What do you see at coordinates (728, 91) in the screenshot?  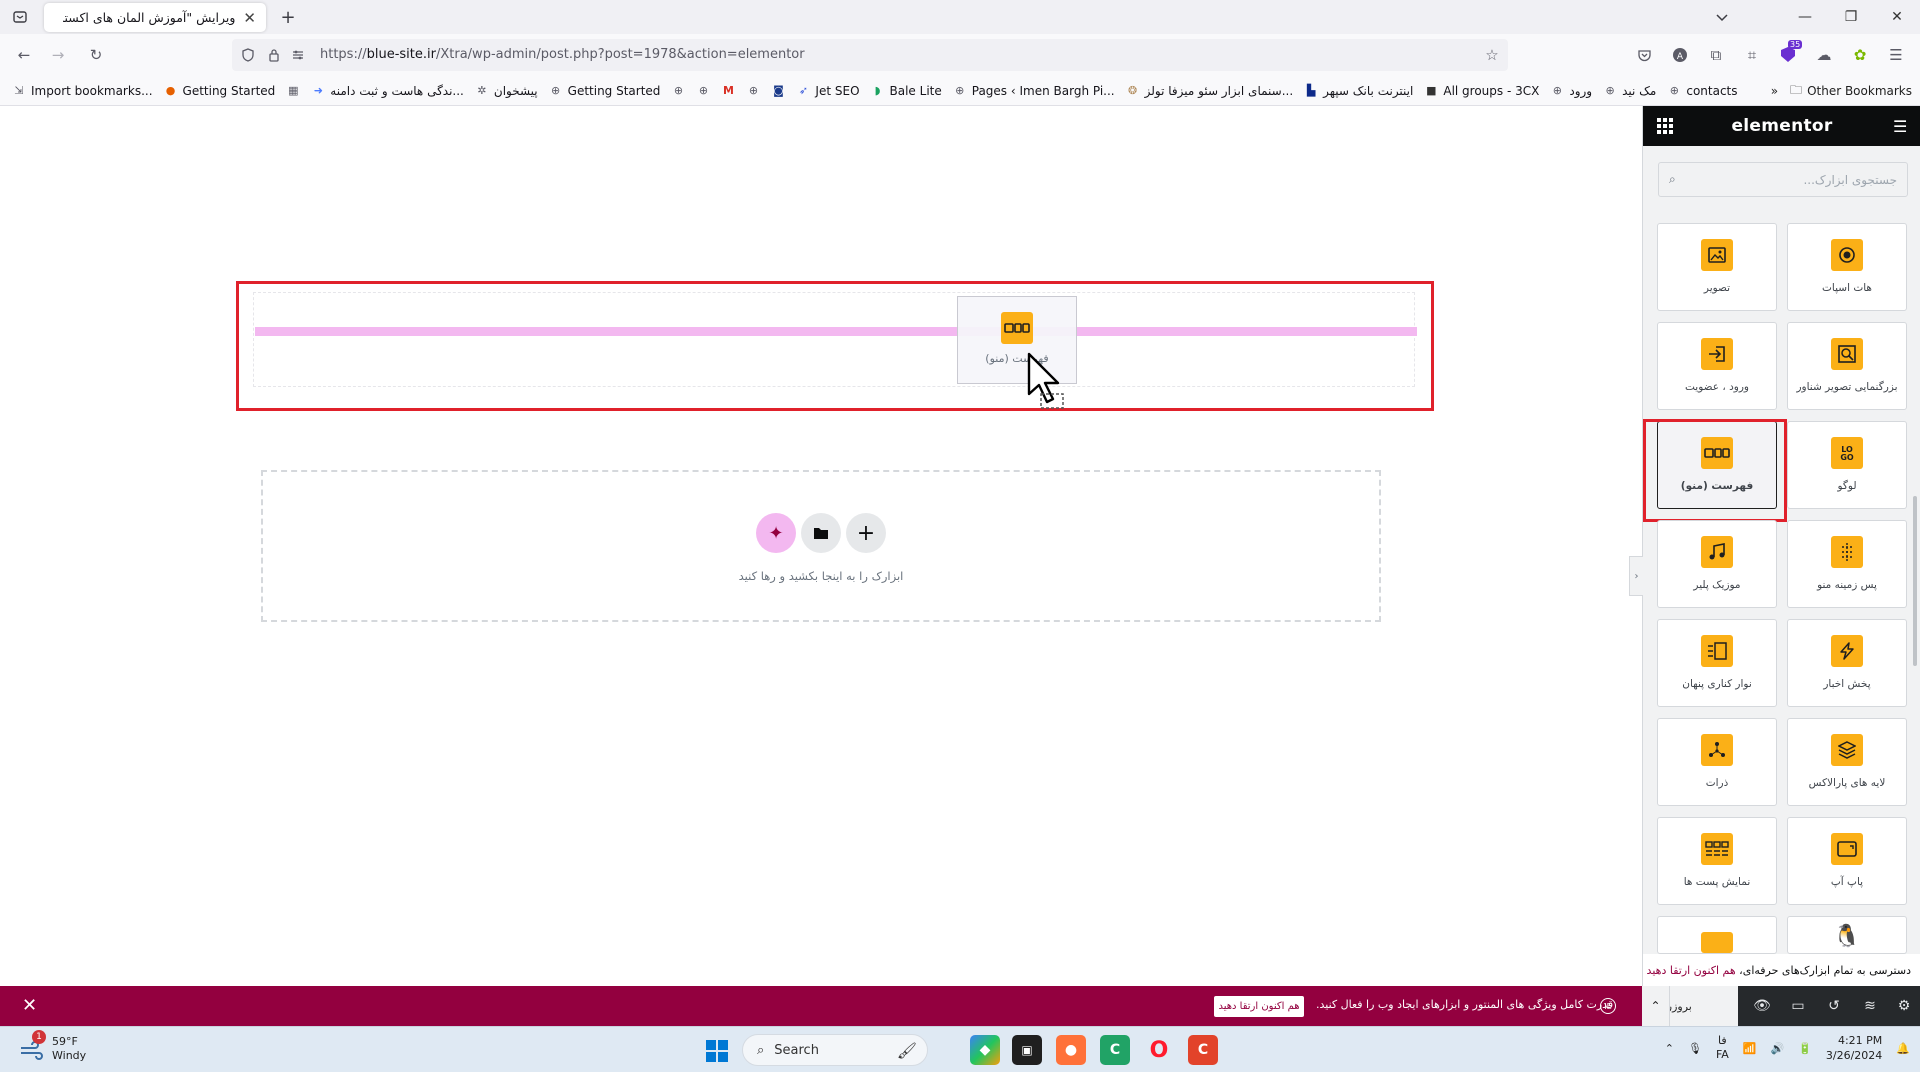 I see `bookmark-item: M` at bounding box center [728, 91].